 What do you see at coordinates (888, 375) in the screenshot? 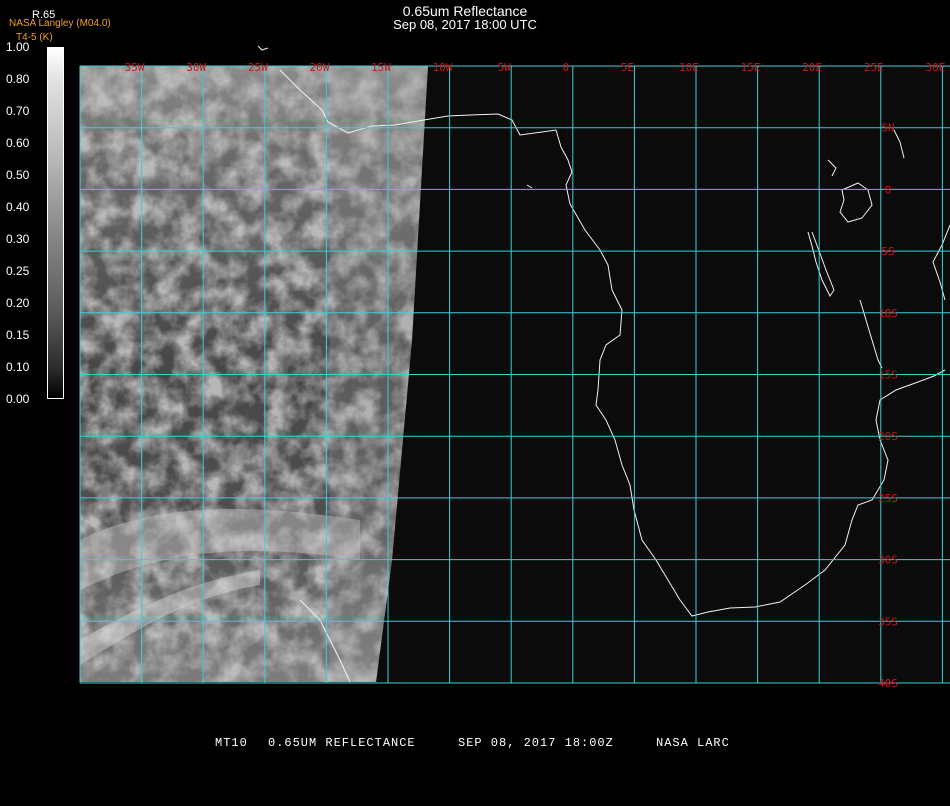
I see `latitude-label: 15S` at bounding box center [888, 375].